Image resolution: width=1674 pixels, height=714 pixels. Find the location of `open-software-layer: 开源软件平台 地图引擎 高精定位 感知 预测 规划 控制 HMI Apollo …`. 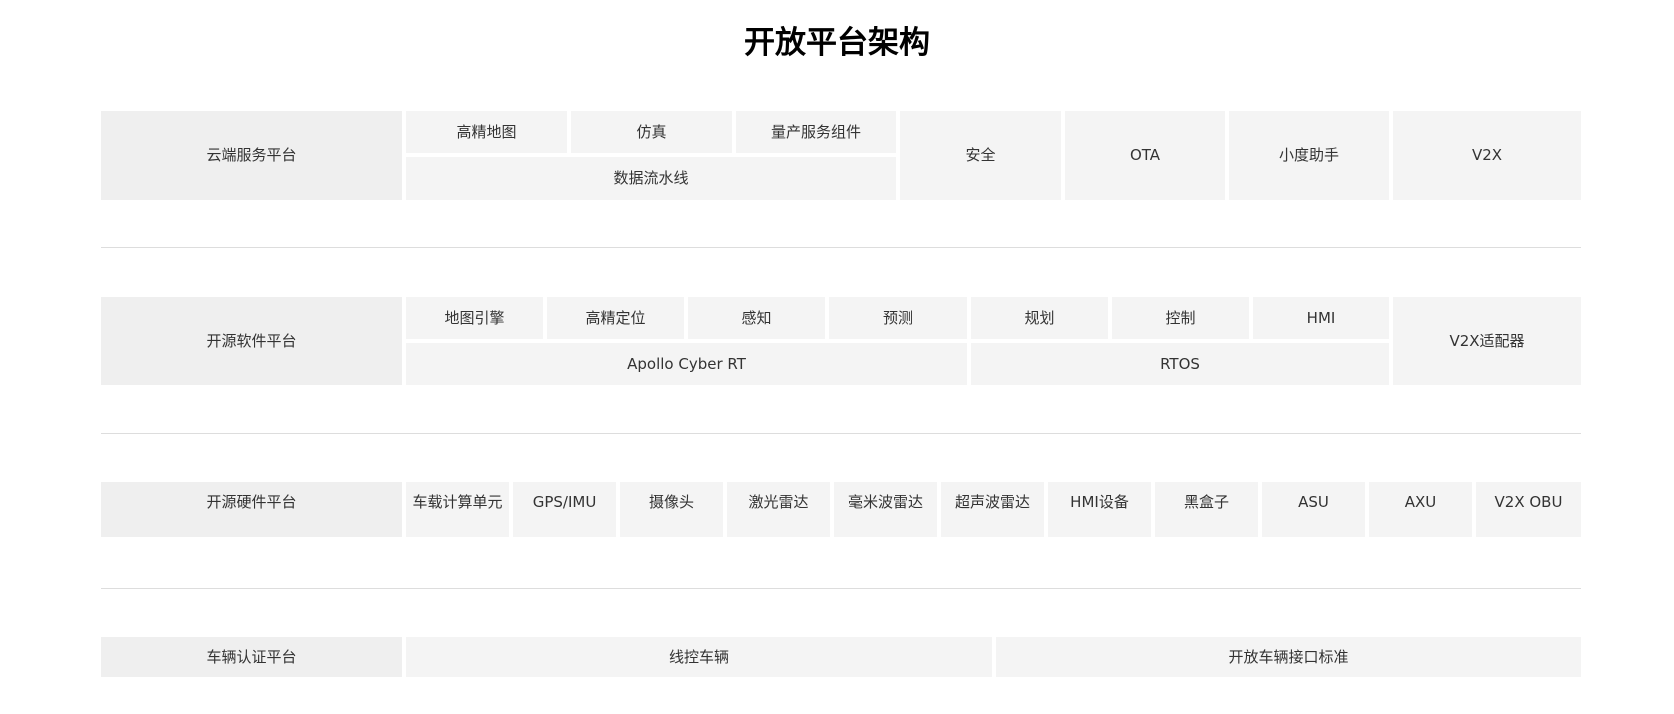

open-software-layer: 开源软件平台 地图引擎 高精定位 感知 预测 规划 控制 HMI Apollo … is located at coordinates (841, 341).